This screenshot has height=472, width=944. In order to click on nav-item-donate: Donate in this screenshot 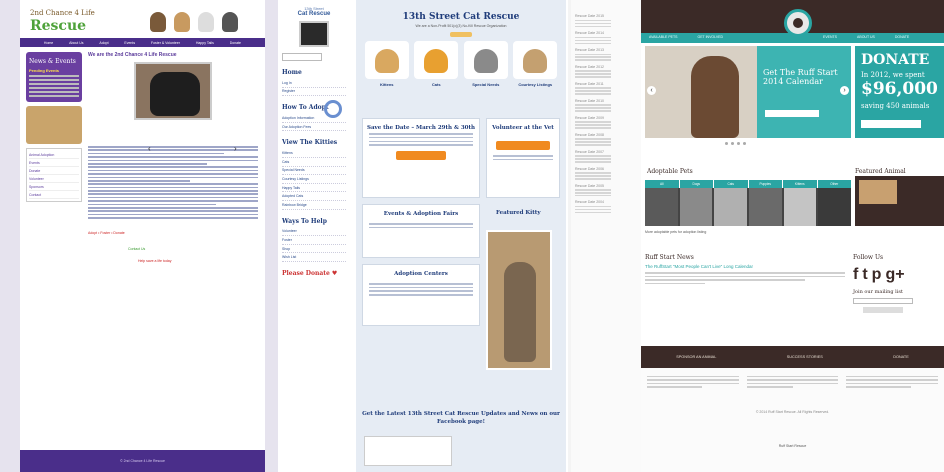, I will do `click(235, 43)`.